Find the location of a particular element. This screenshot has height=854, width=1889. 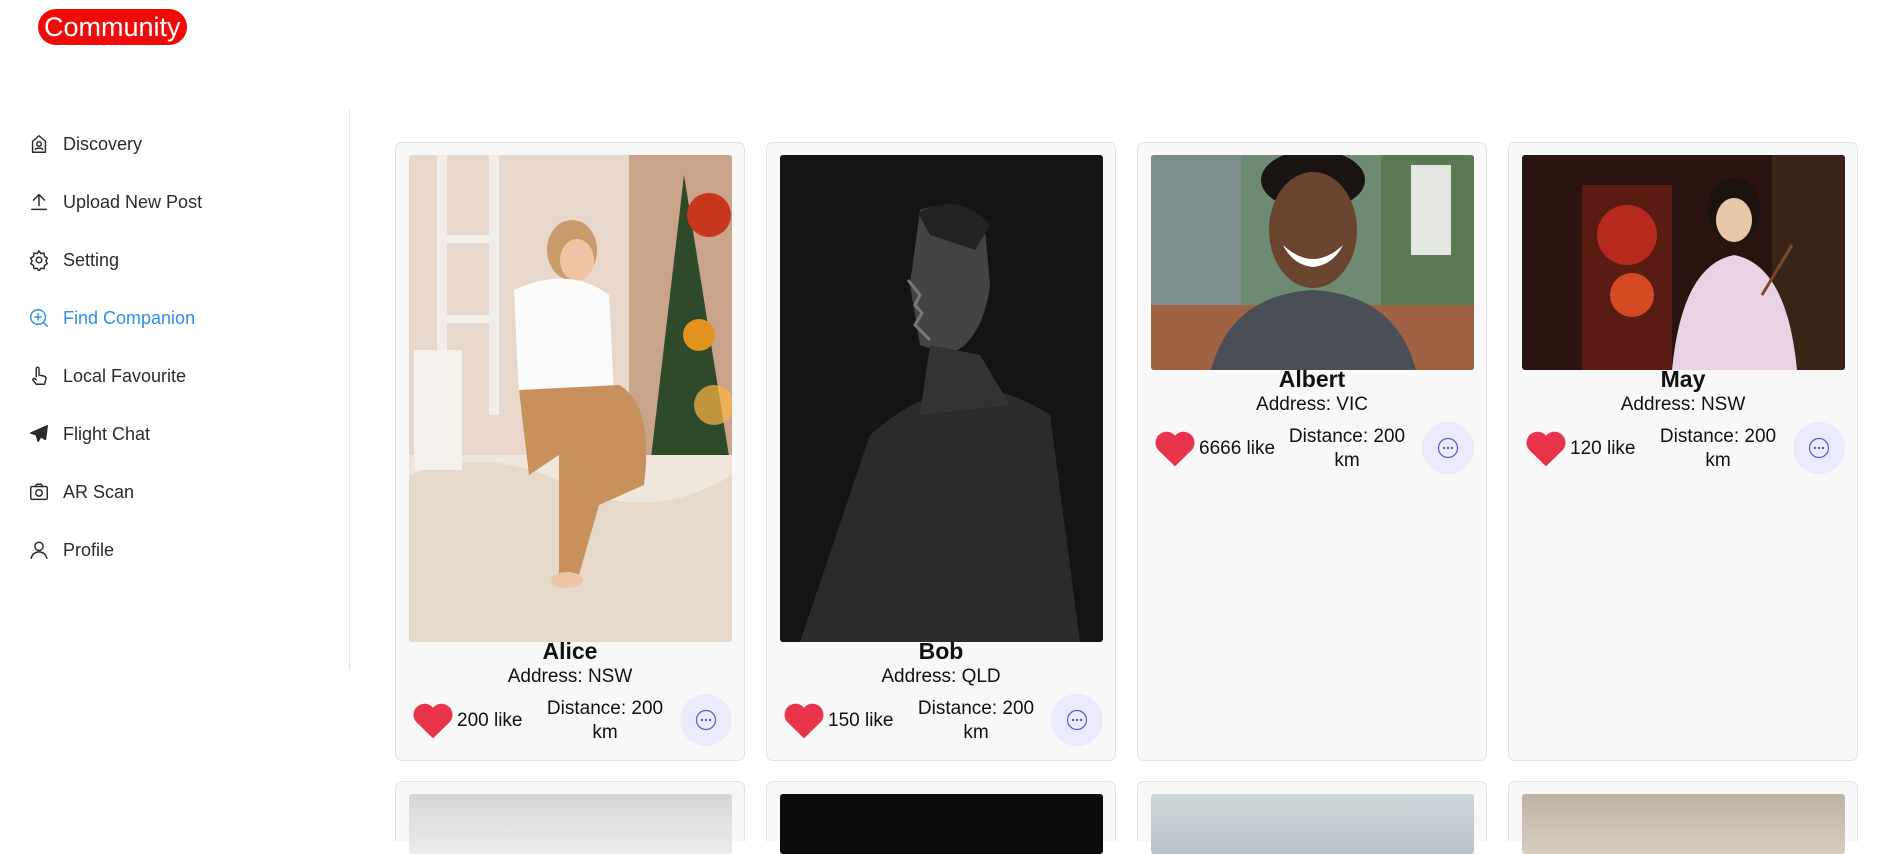

sidebar-item-profile: Profile is located at coordinates (71, 550).